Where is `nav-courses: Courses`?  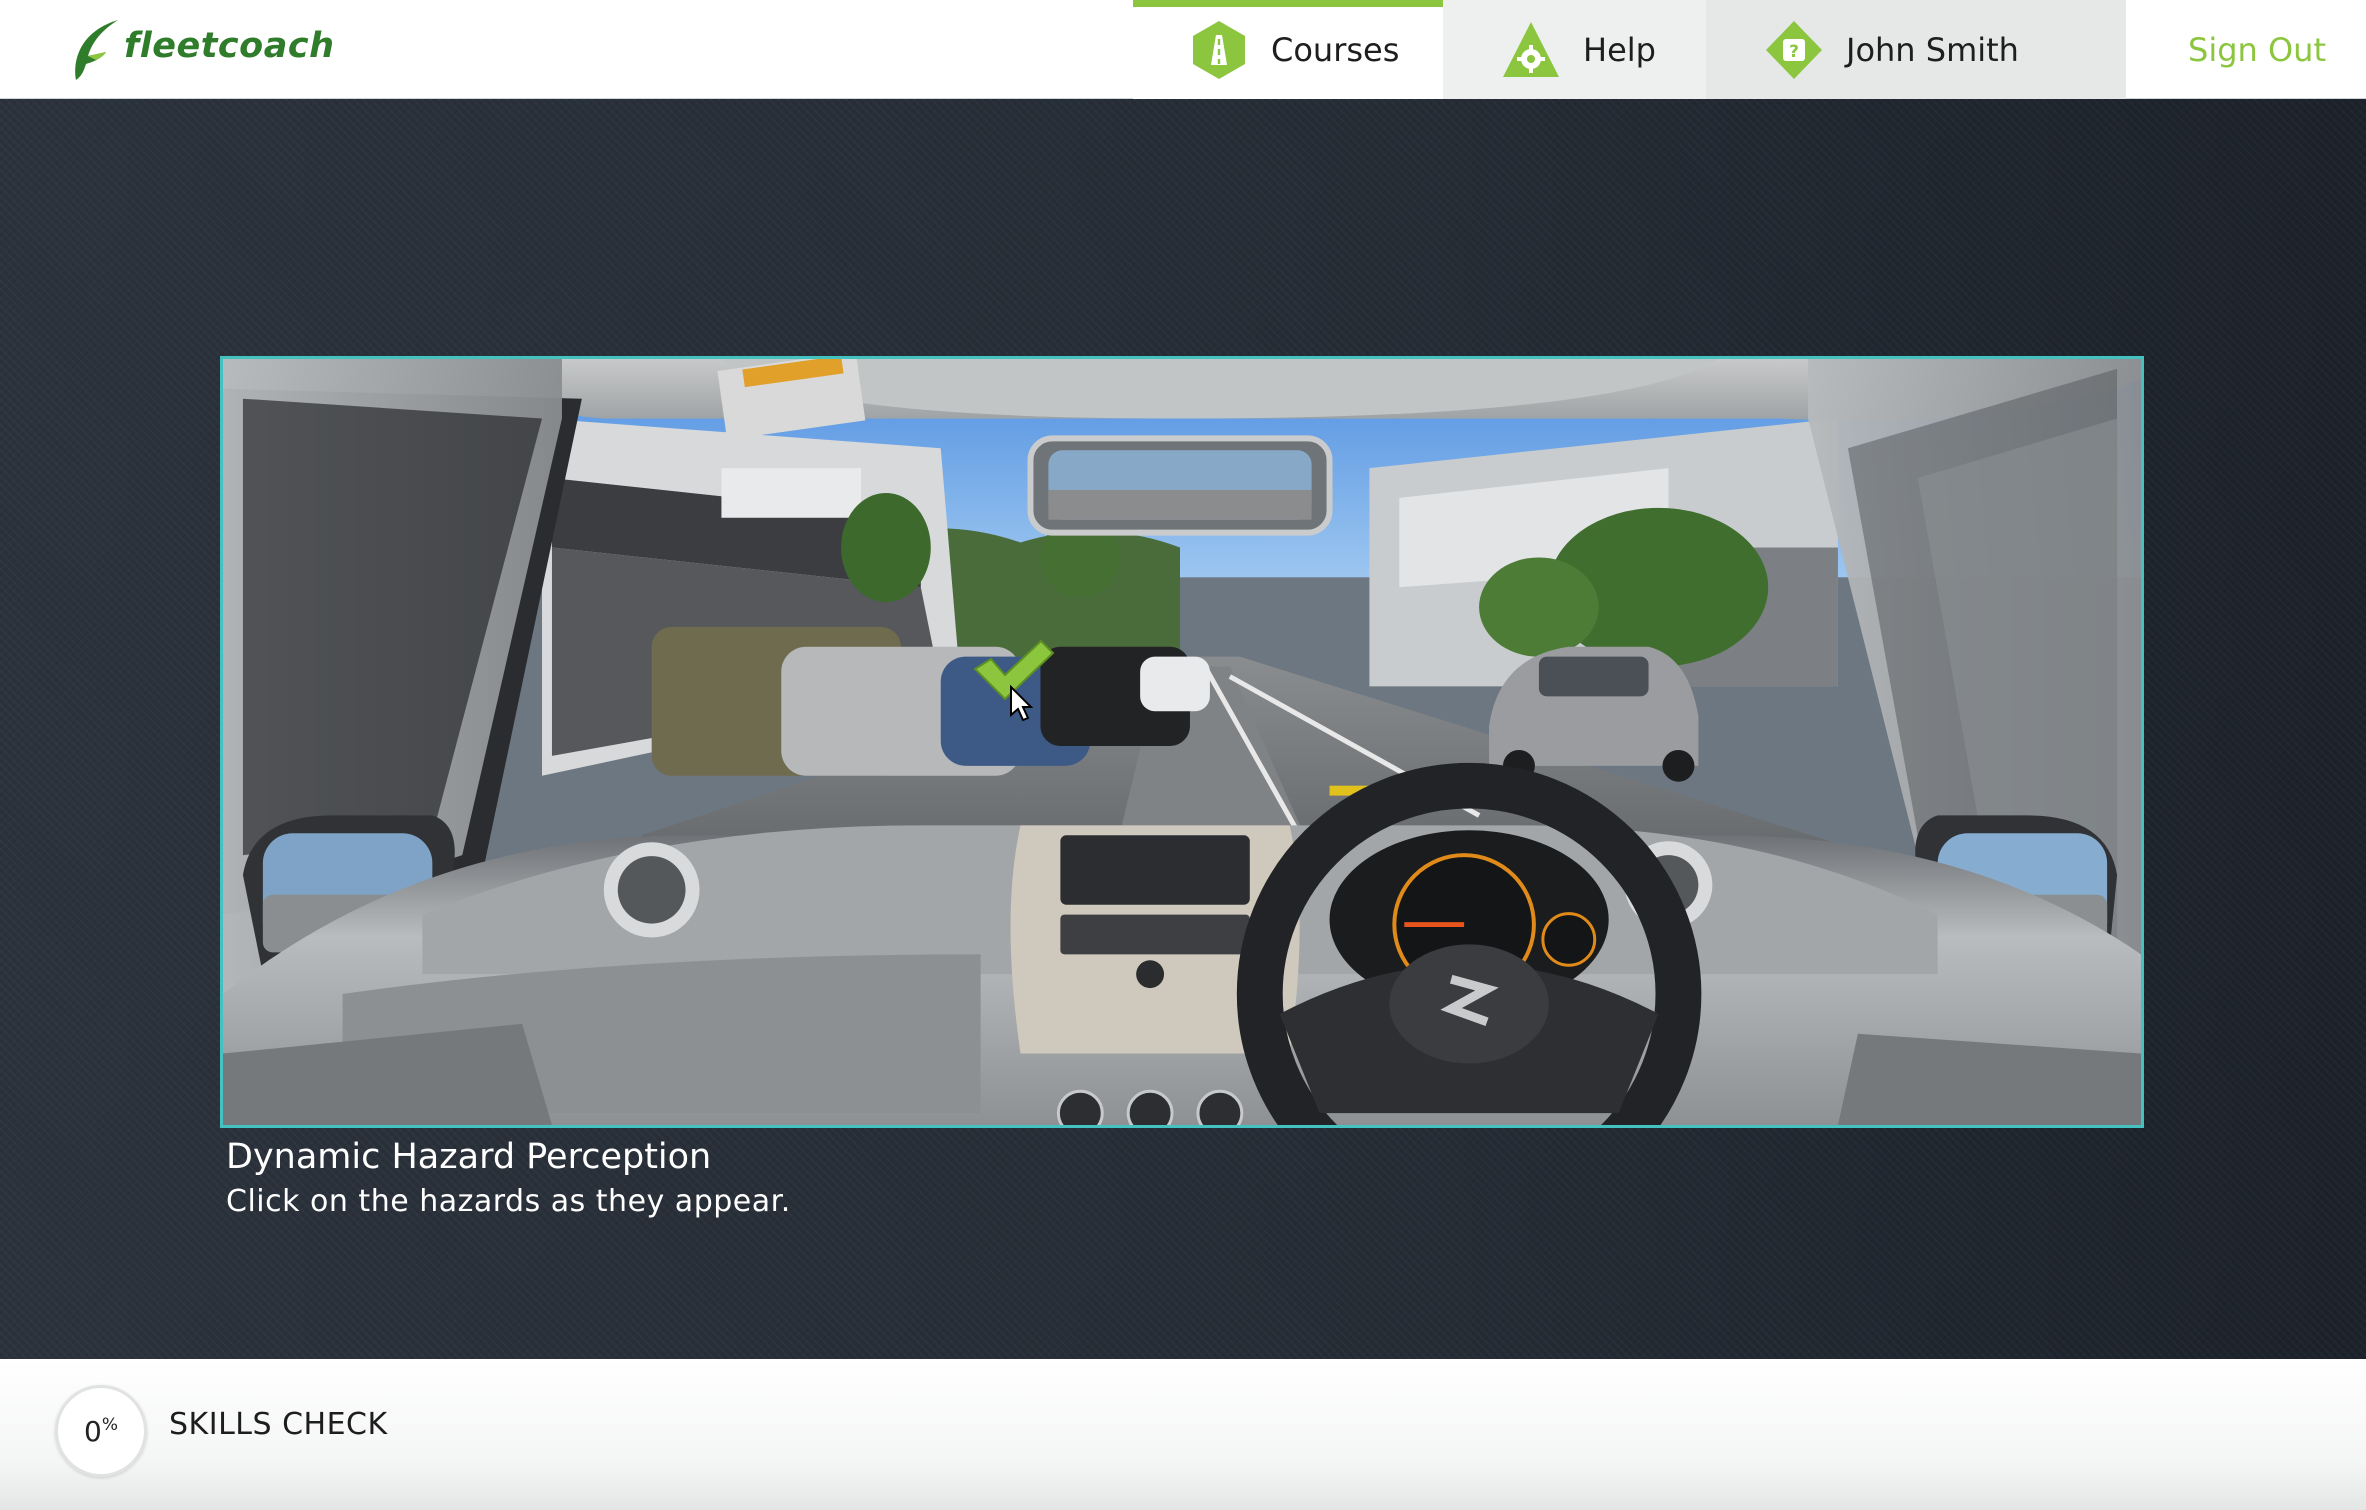 nav-courses: Courses is located at coordinates (1288, 49).